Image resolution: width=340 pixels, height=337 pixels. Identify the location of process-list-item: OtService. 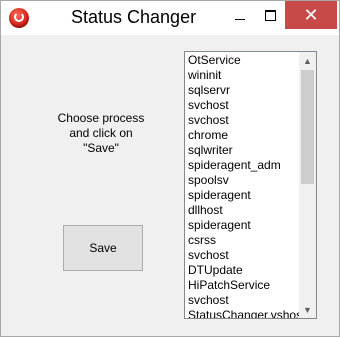
(242, 60).